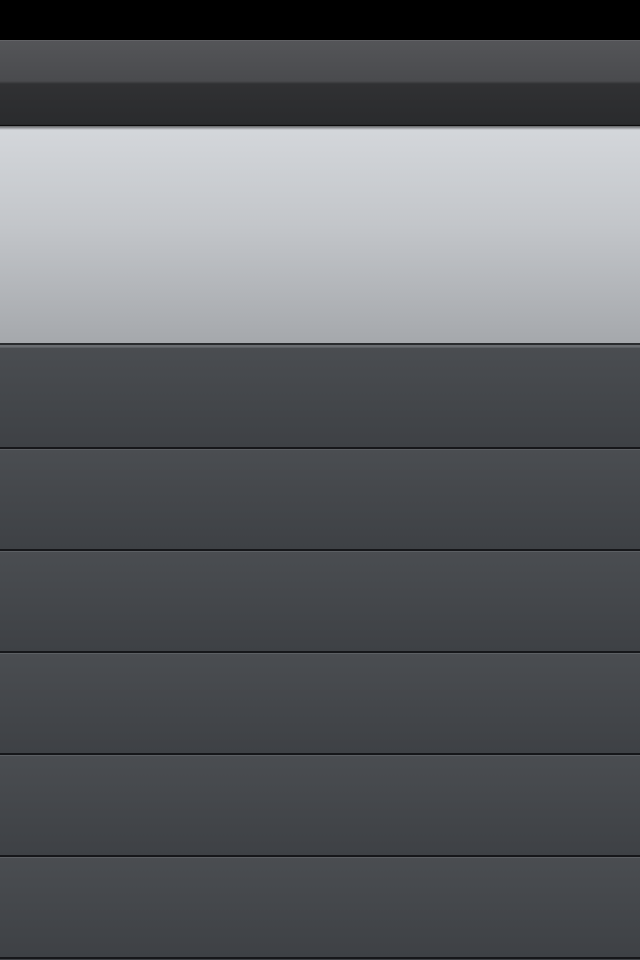 The width and height of the screenshot is (640, 960). Describe the element at coordinates (320, 128) in the screenshot. I see `nav-bar-shadow` at that location.